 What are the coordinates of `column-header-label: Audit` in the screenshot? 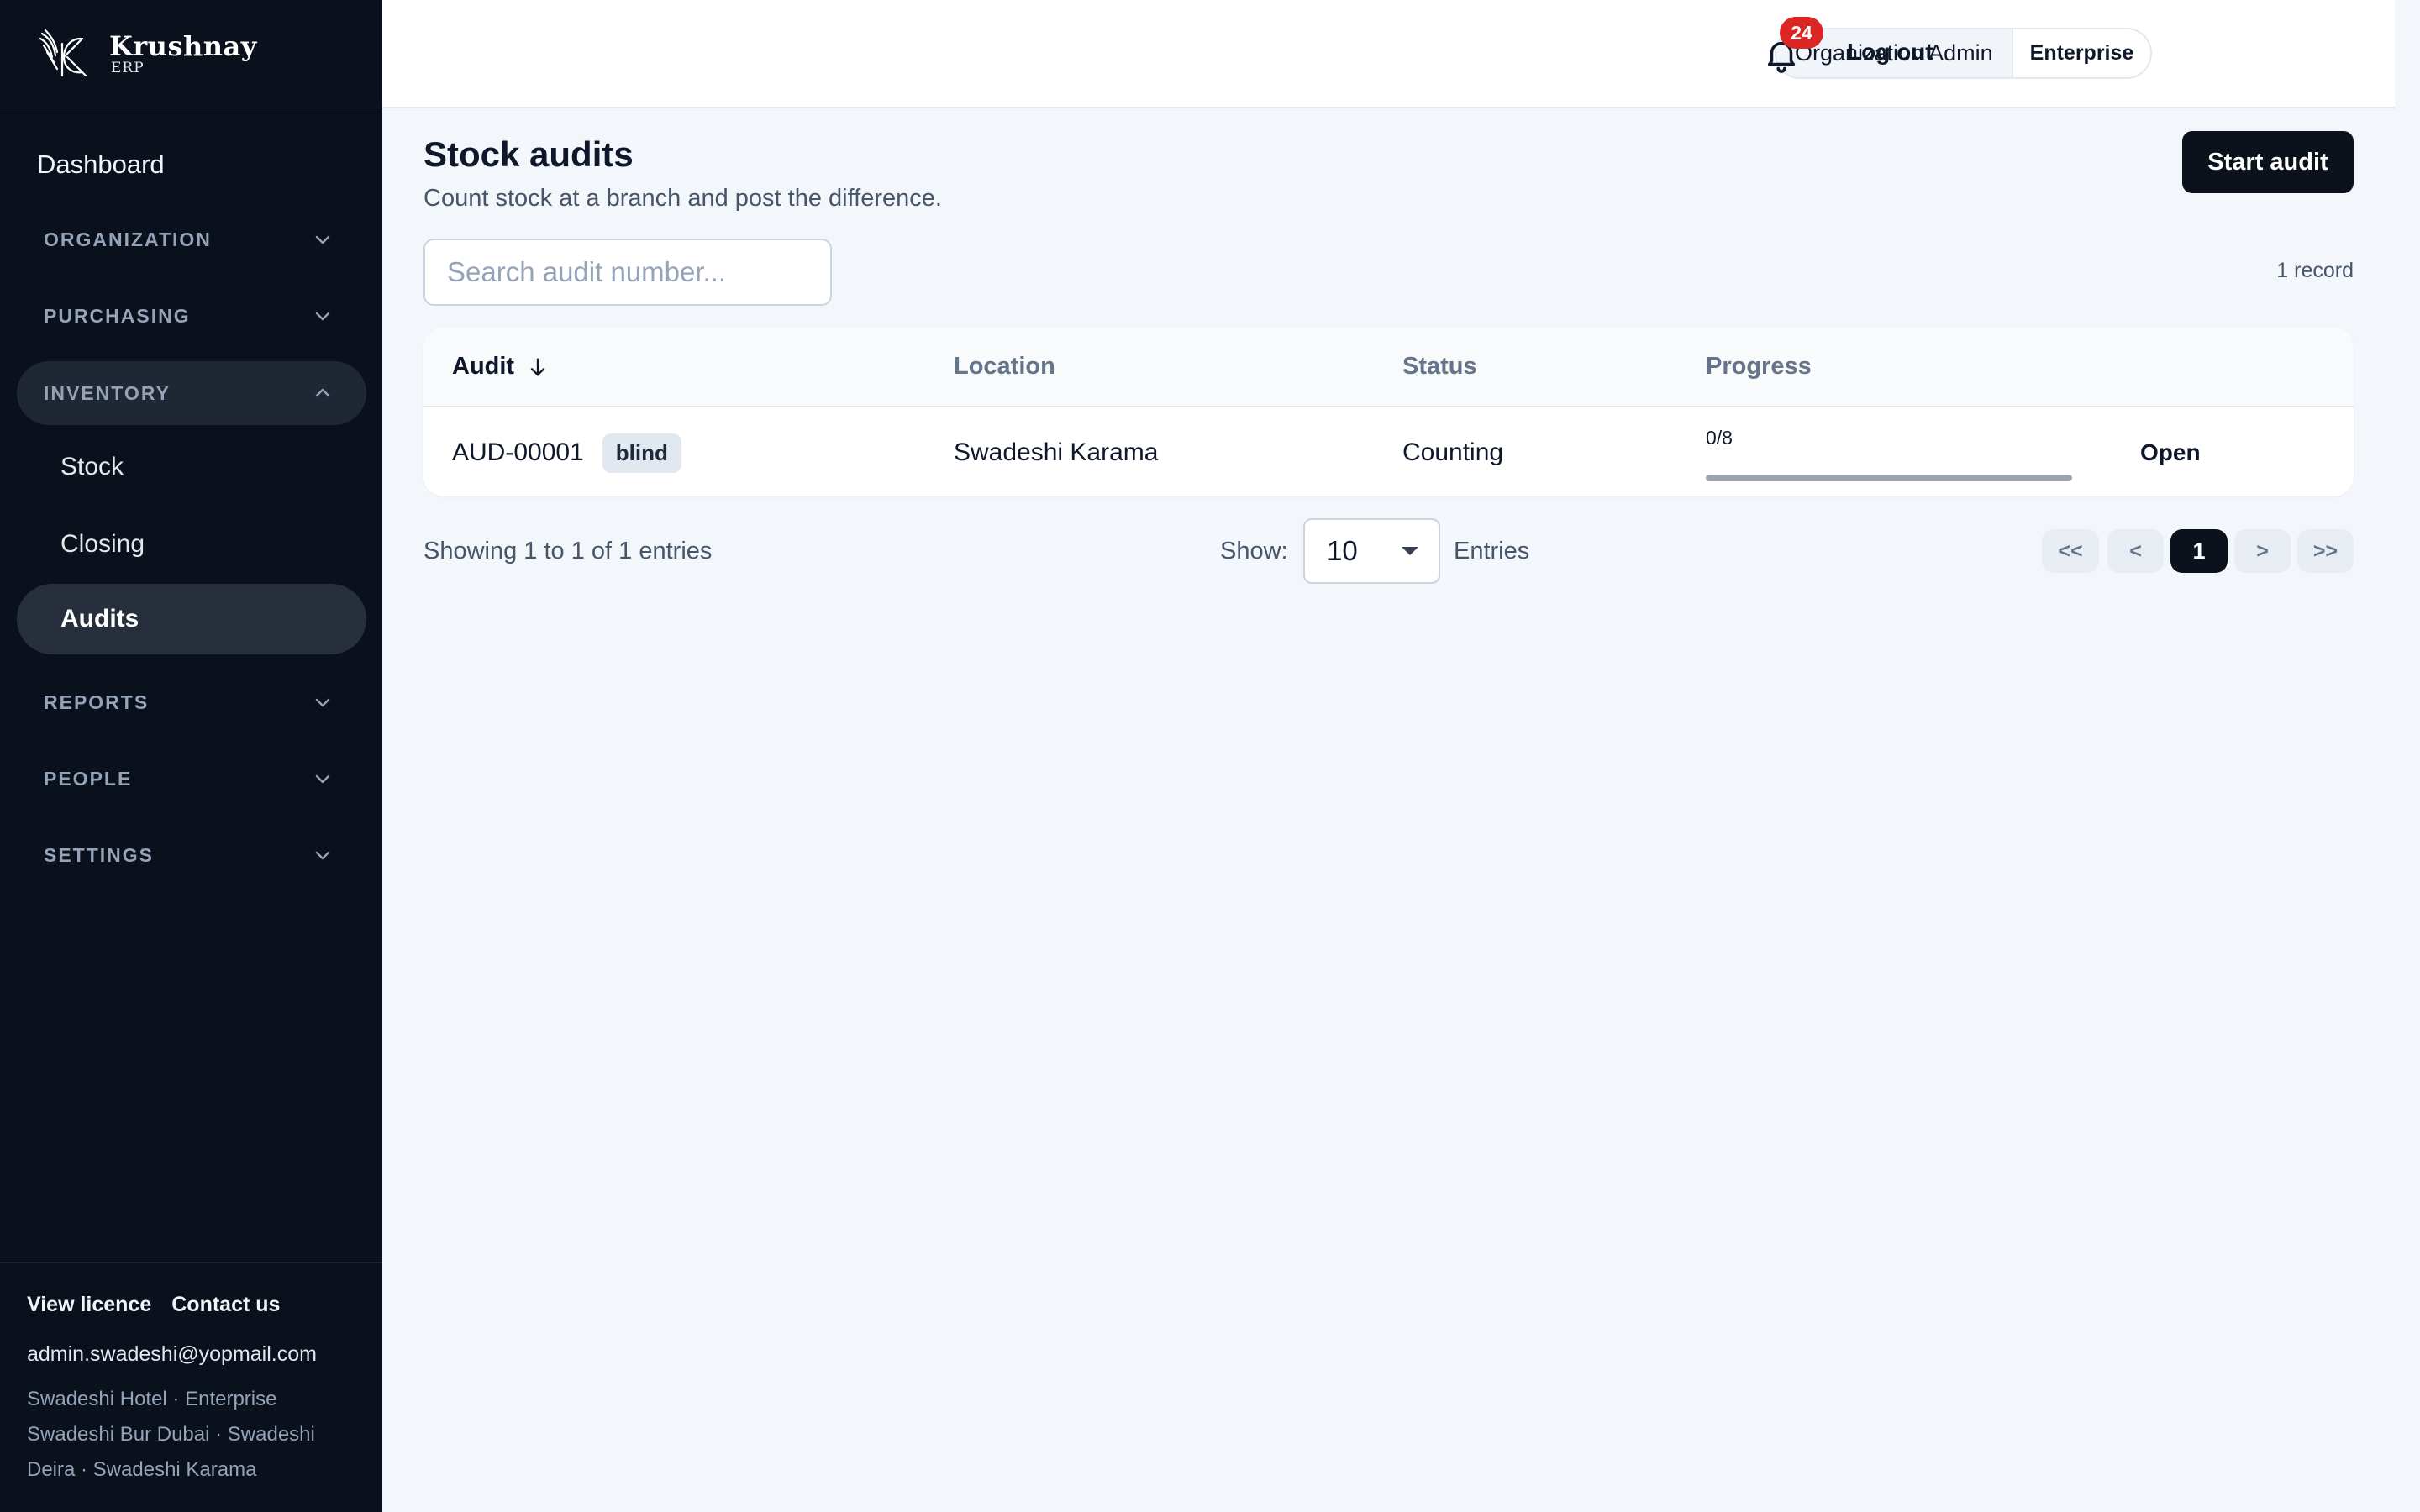 It's located at (483, 366).